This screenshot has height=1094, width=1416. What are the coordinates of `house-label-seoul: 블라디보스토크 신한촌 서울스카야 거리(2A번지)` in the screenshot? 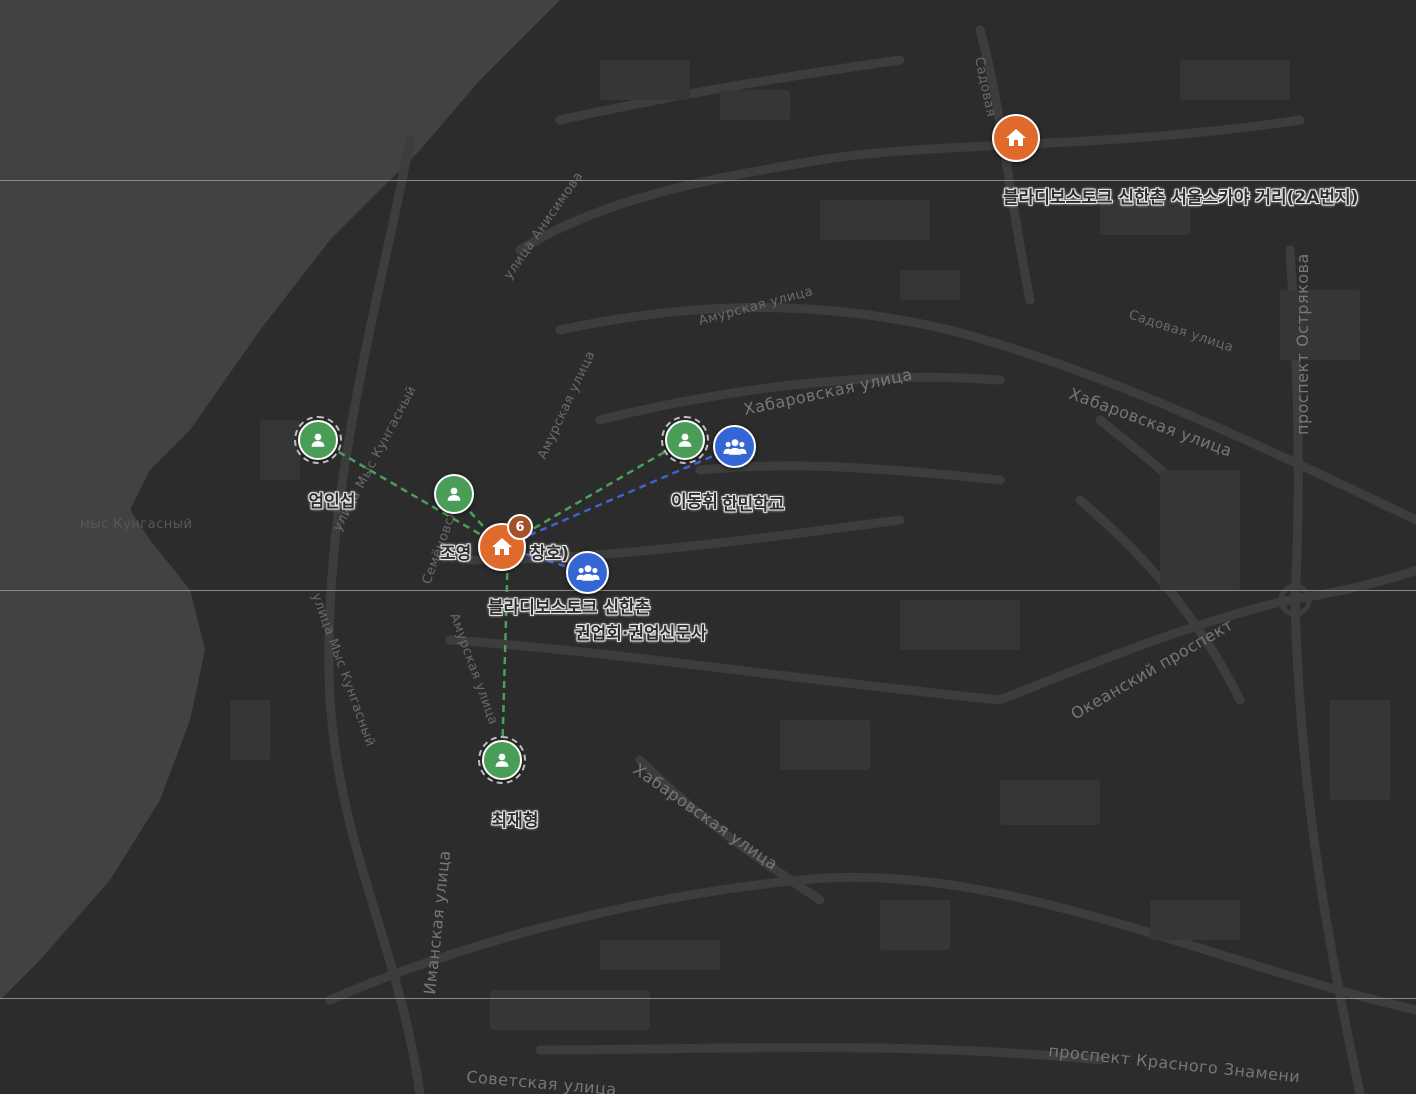 It's located at (1181, 198).